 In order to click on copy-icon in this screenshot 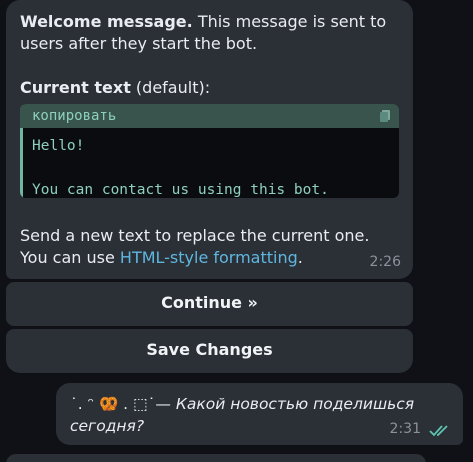, I will do `click(385, 116)`.